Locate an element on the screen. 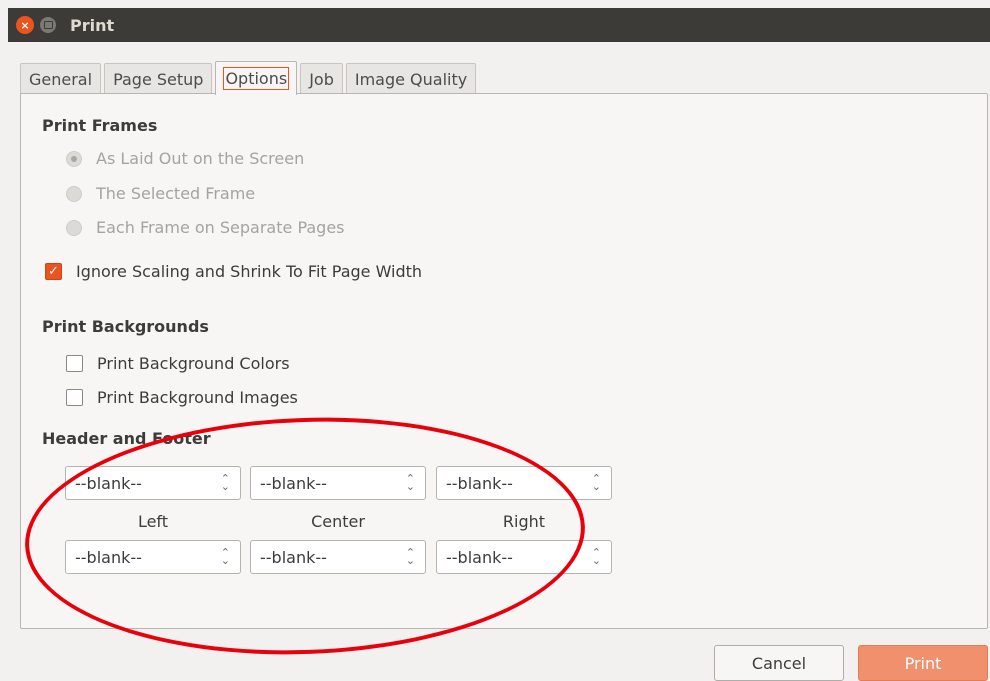 The height and width of the screenshot is (681, 990). footer-right-select: --blank-- ⌃ ⌄ is located at coordinates (524, 557).